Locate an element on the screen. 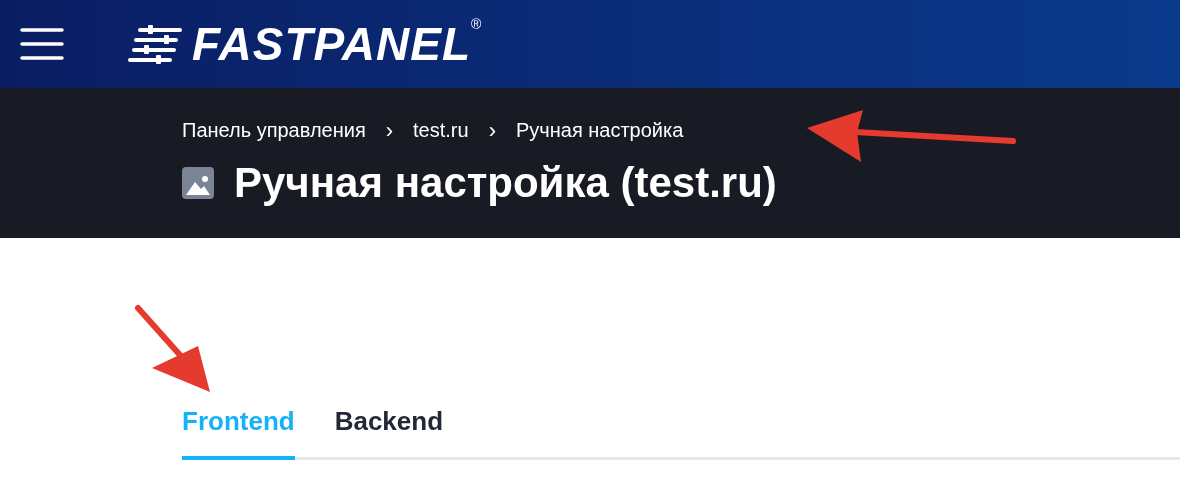 This screenshot has height=492, width=1180. logo-text: FASTPANEL is located at coordinates (332, 44).